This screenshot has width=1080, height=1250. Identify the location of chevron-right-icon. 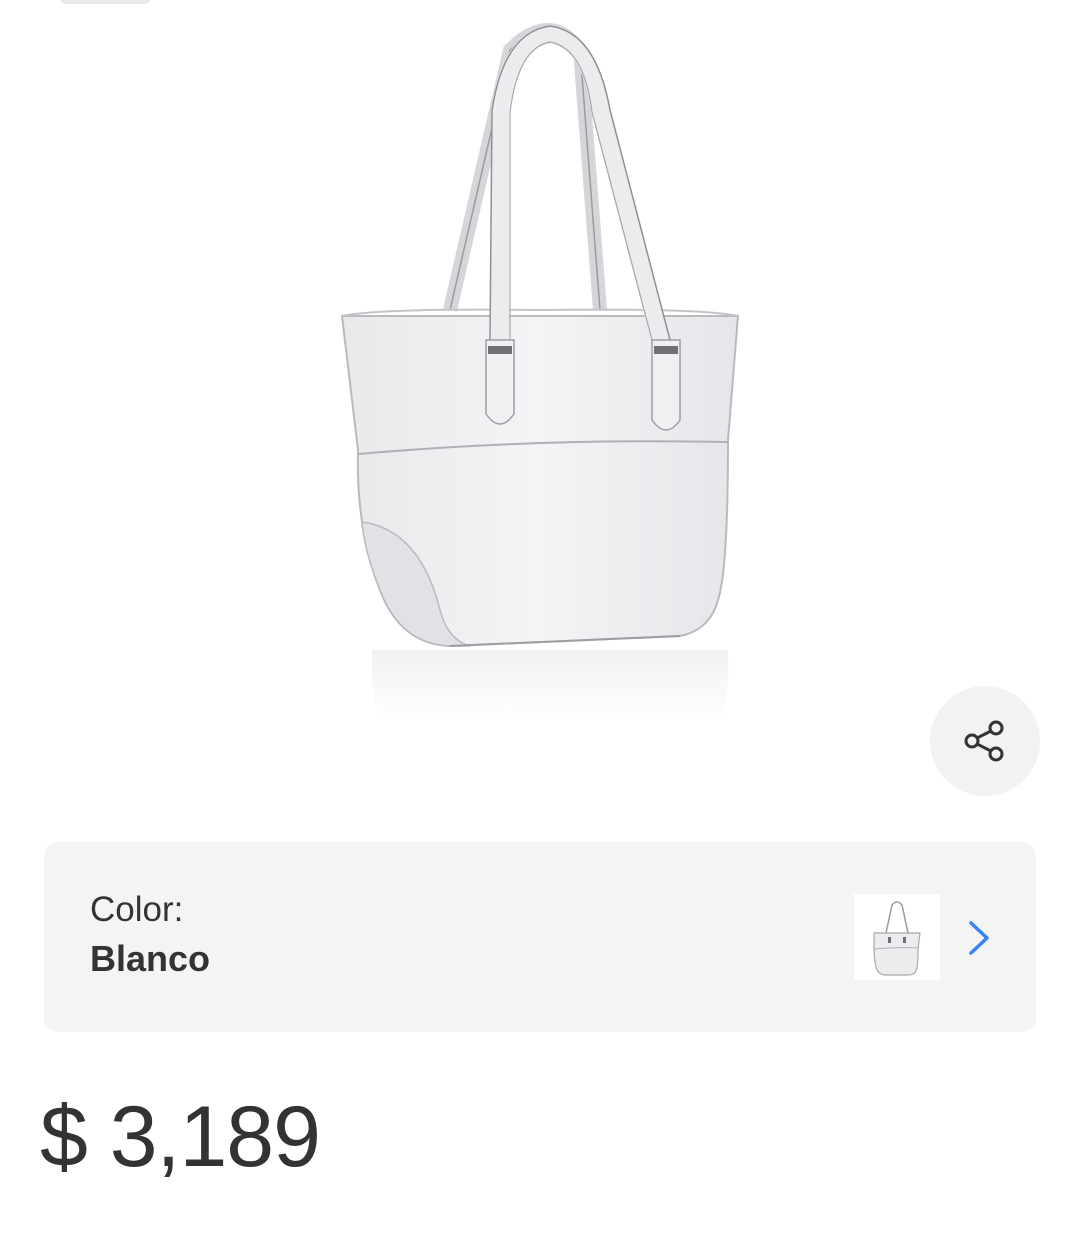
(979, 938).